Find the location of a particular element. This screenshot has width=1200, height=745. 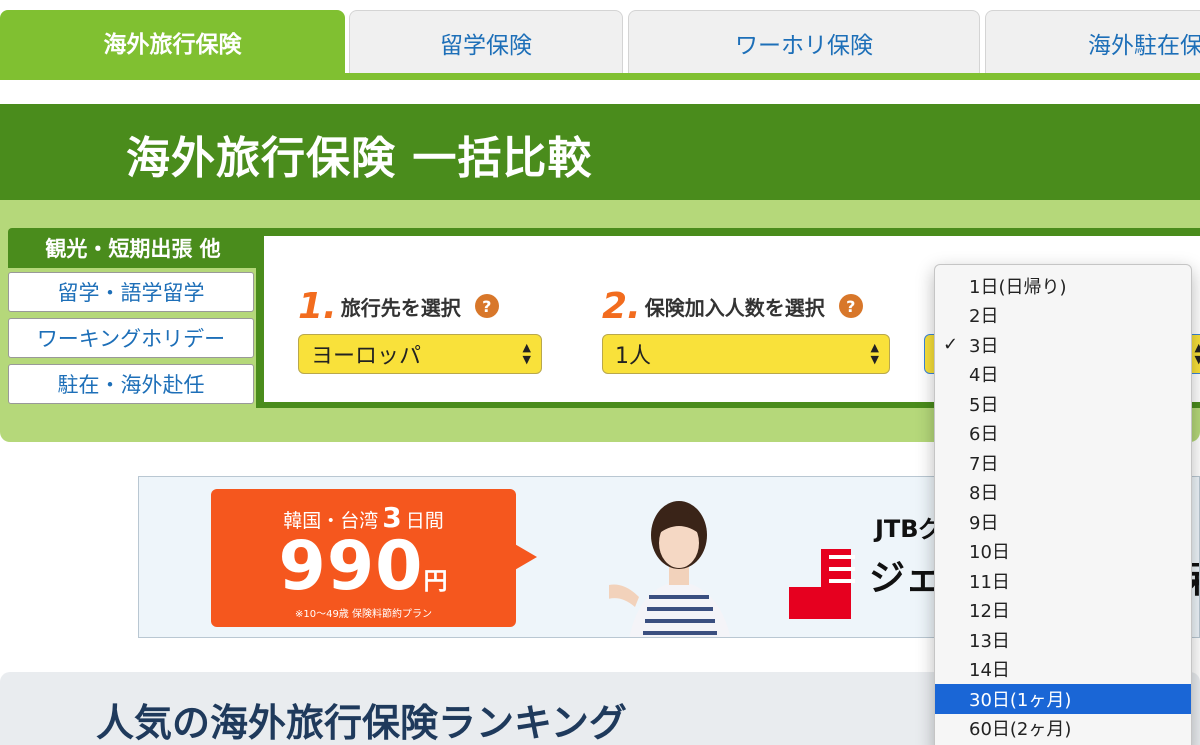

promo-note: ※10〜49歳 保険料節約プラン is located at coordinates (363, 614).